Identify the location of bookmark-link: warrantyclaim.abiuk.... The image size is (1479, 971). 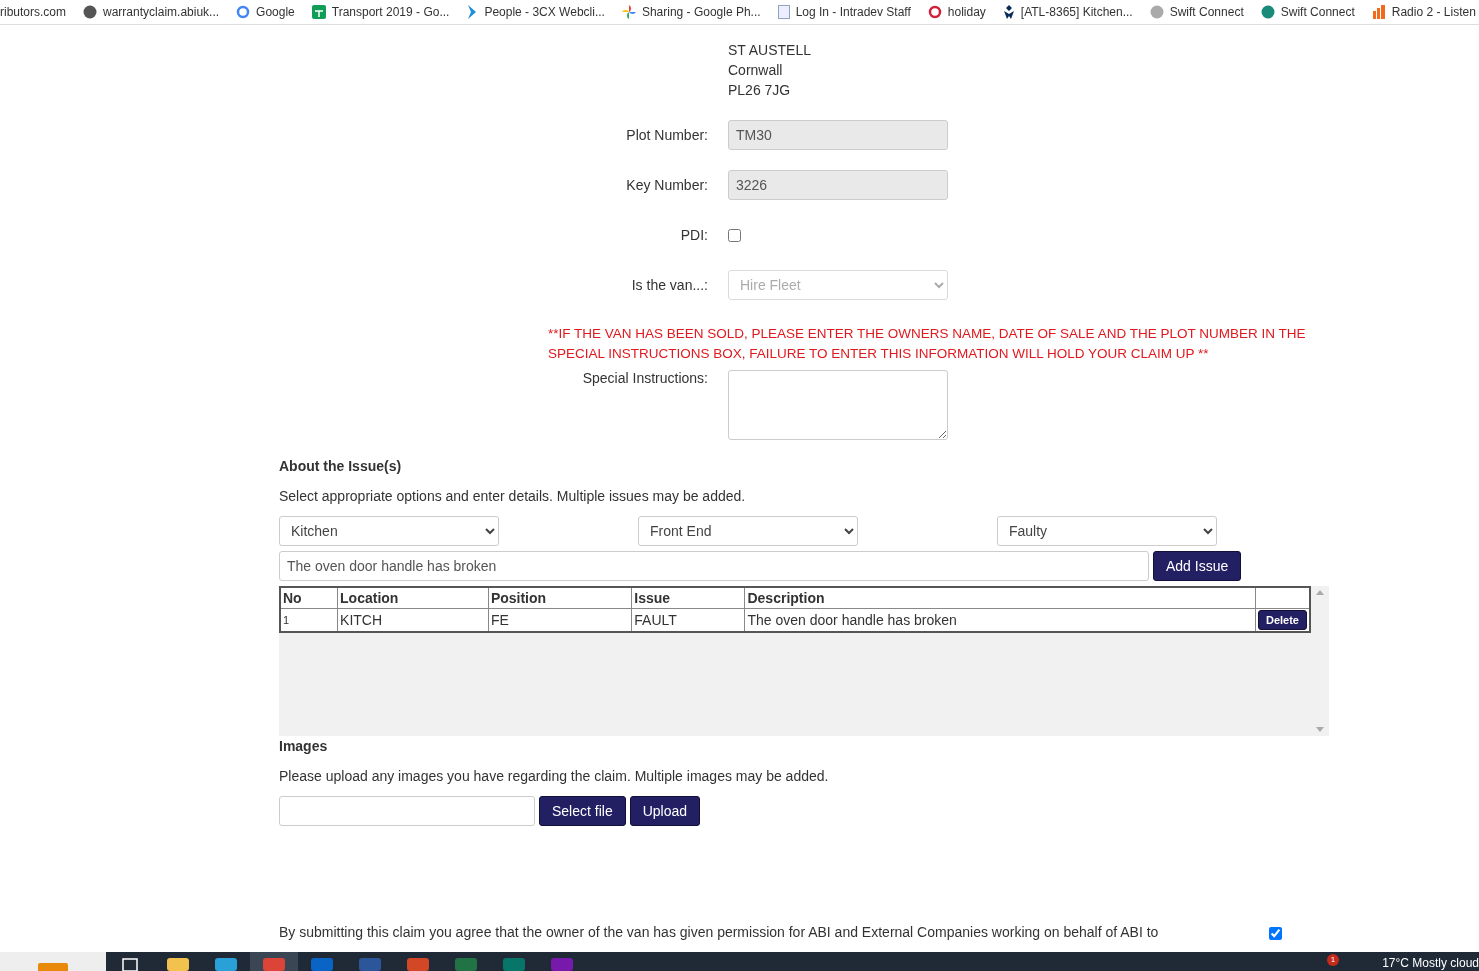
(151, 12).